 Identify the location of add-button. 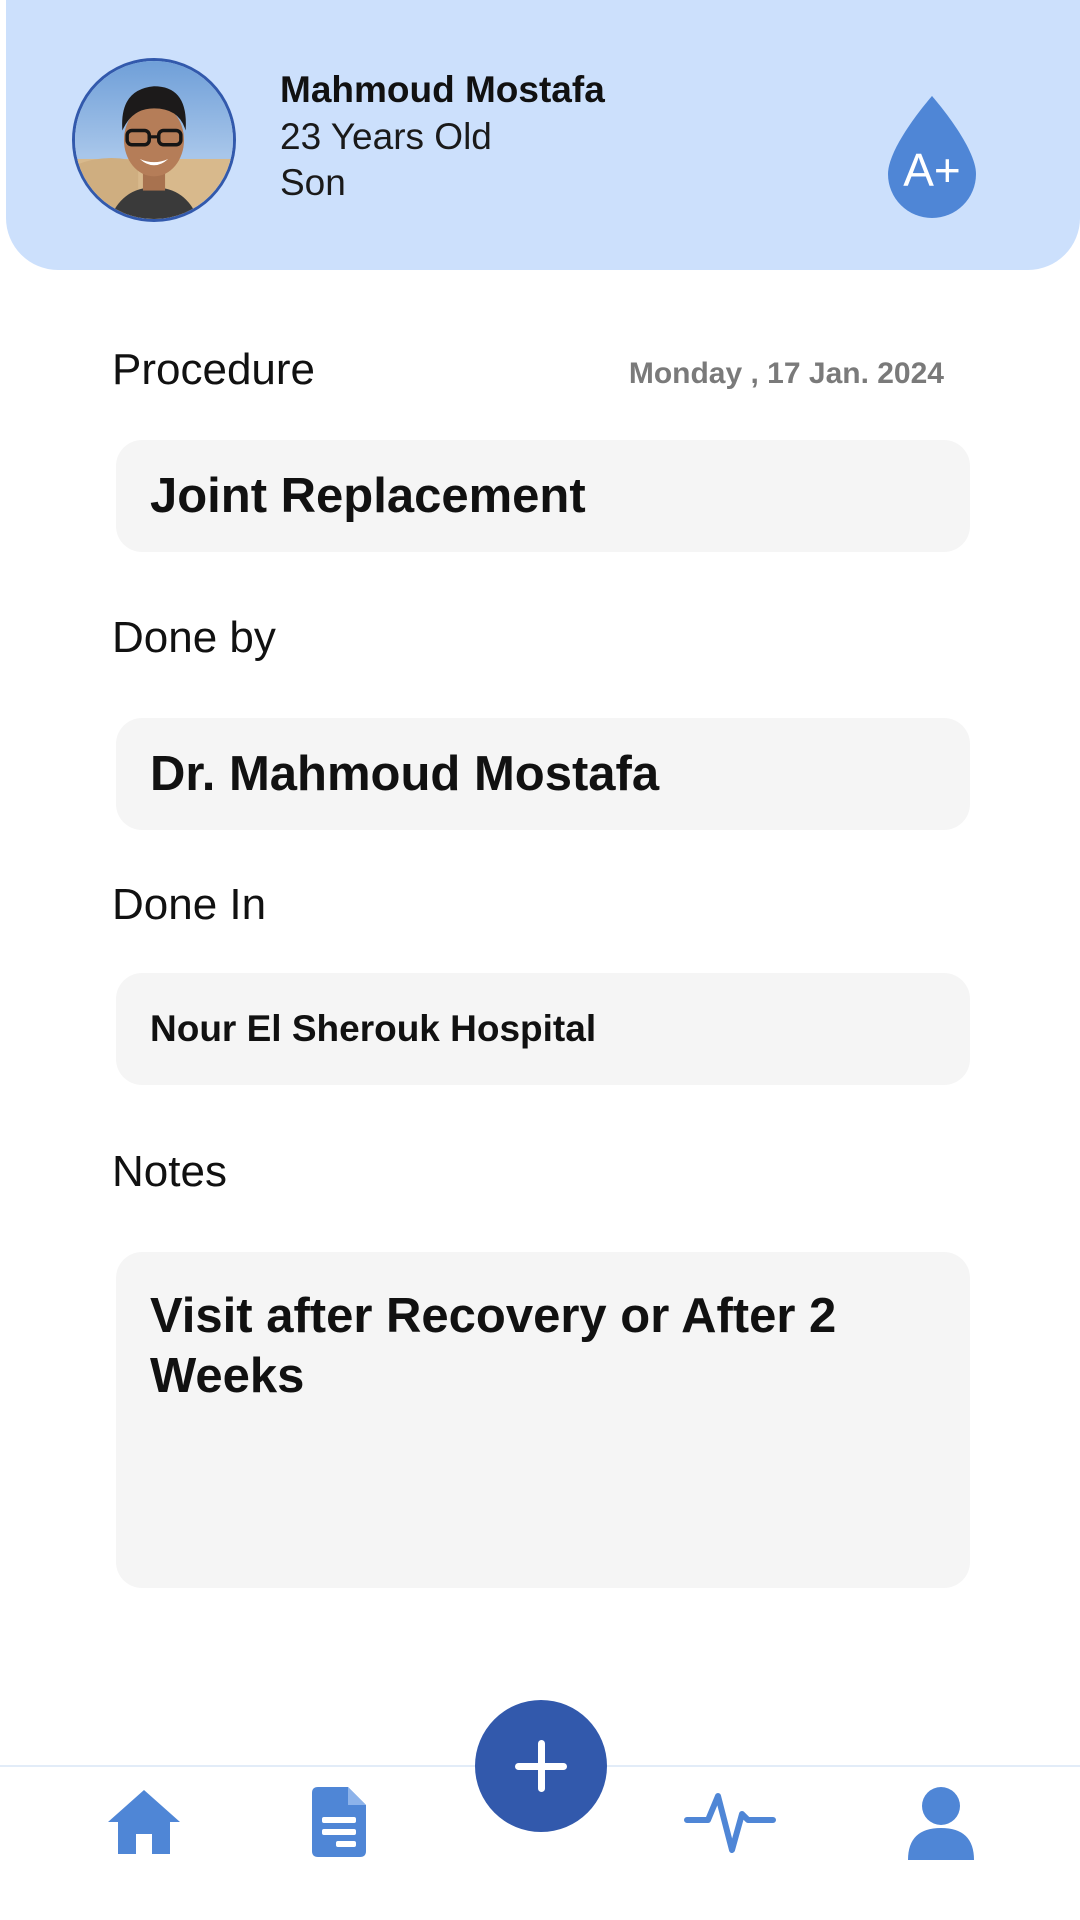
(541, 1766).